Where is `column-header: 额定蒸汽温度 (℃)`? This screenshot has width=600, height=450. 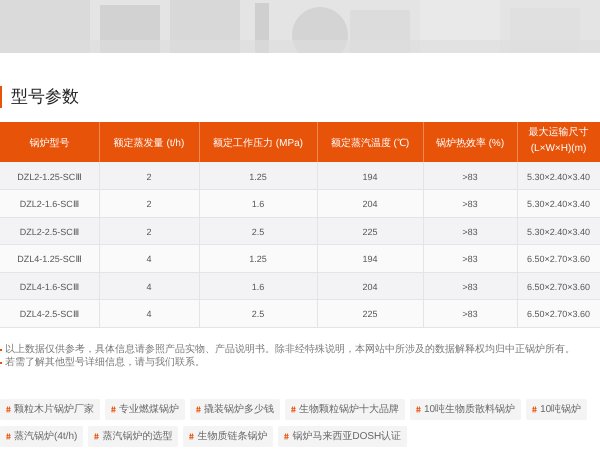 column-header: 额定蒸汽温度 (℃) is located at coordinates (370, 143).